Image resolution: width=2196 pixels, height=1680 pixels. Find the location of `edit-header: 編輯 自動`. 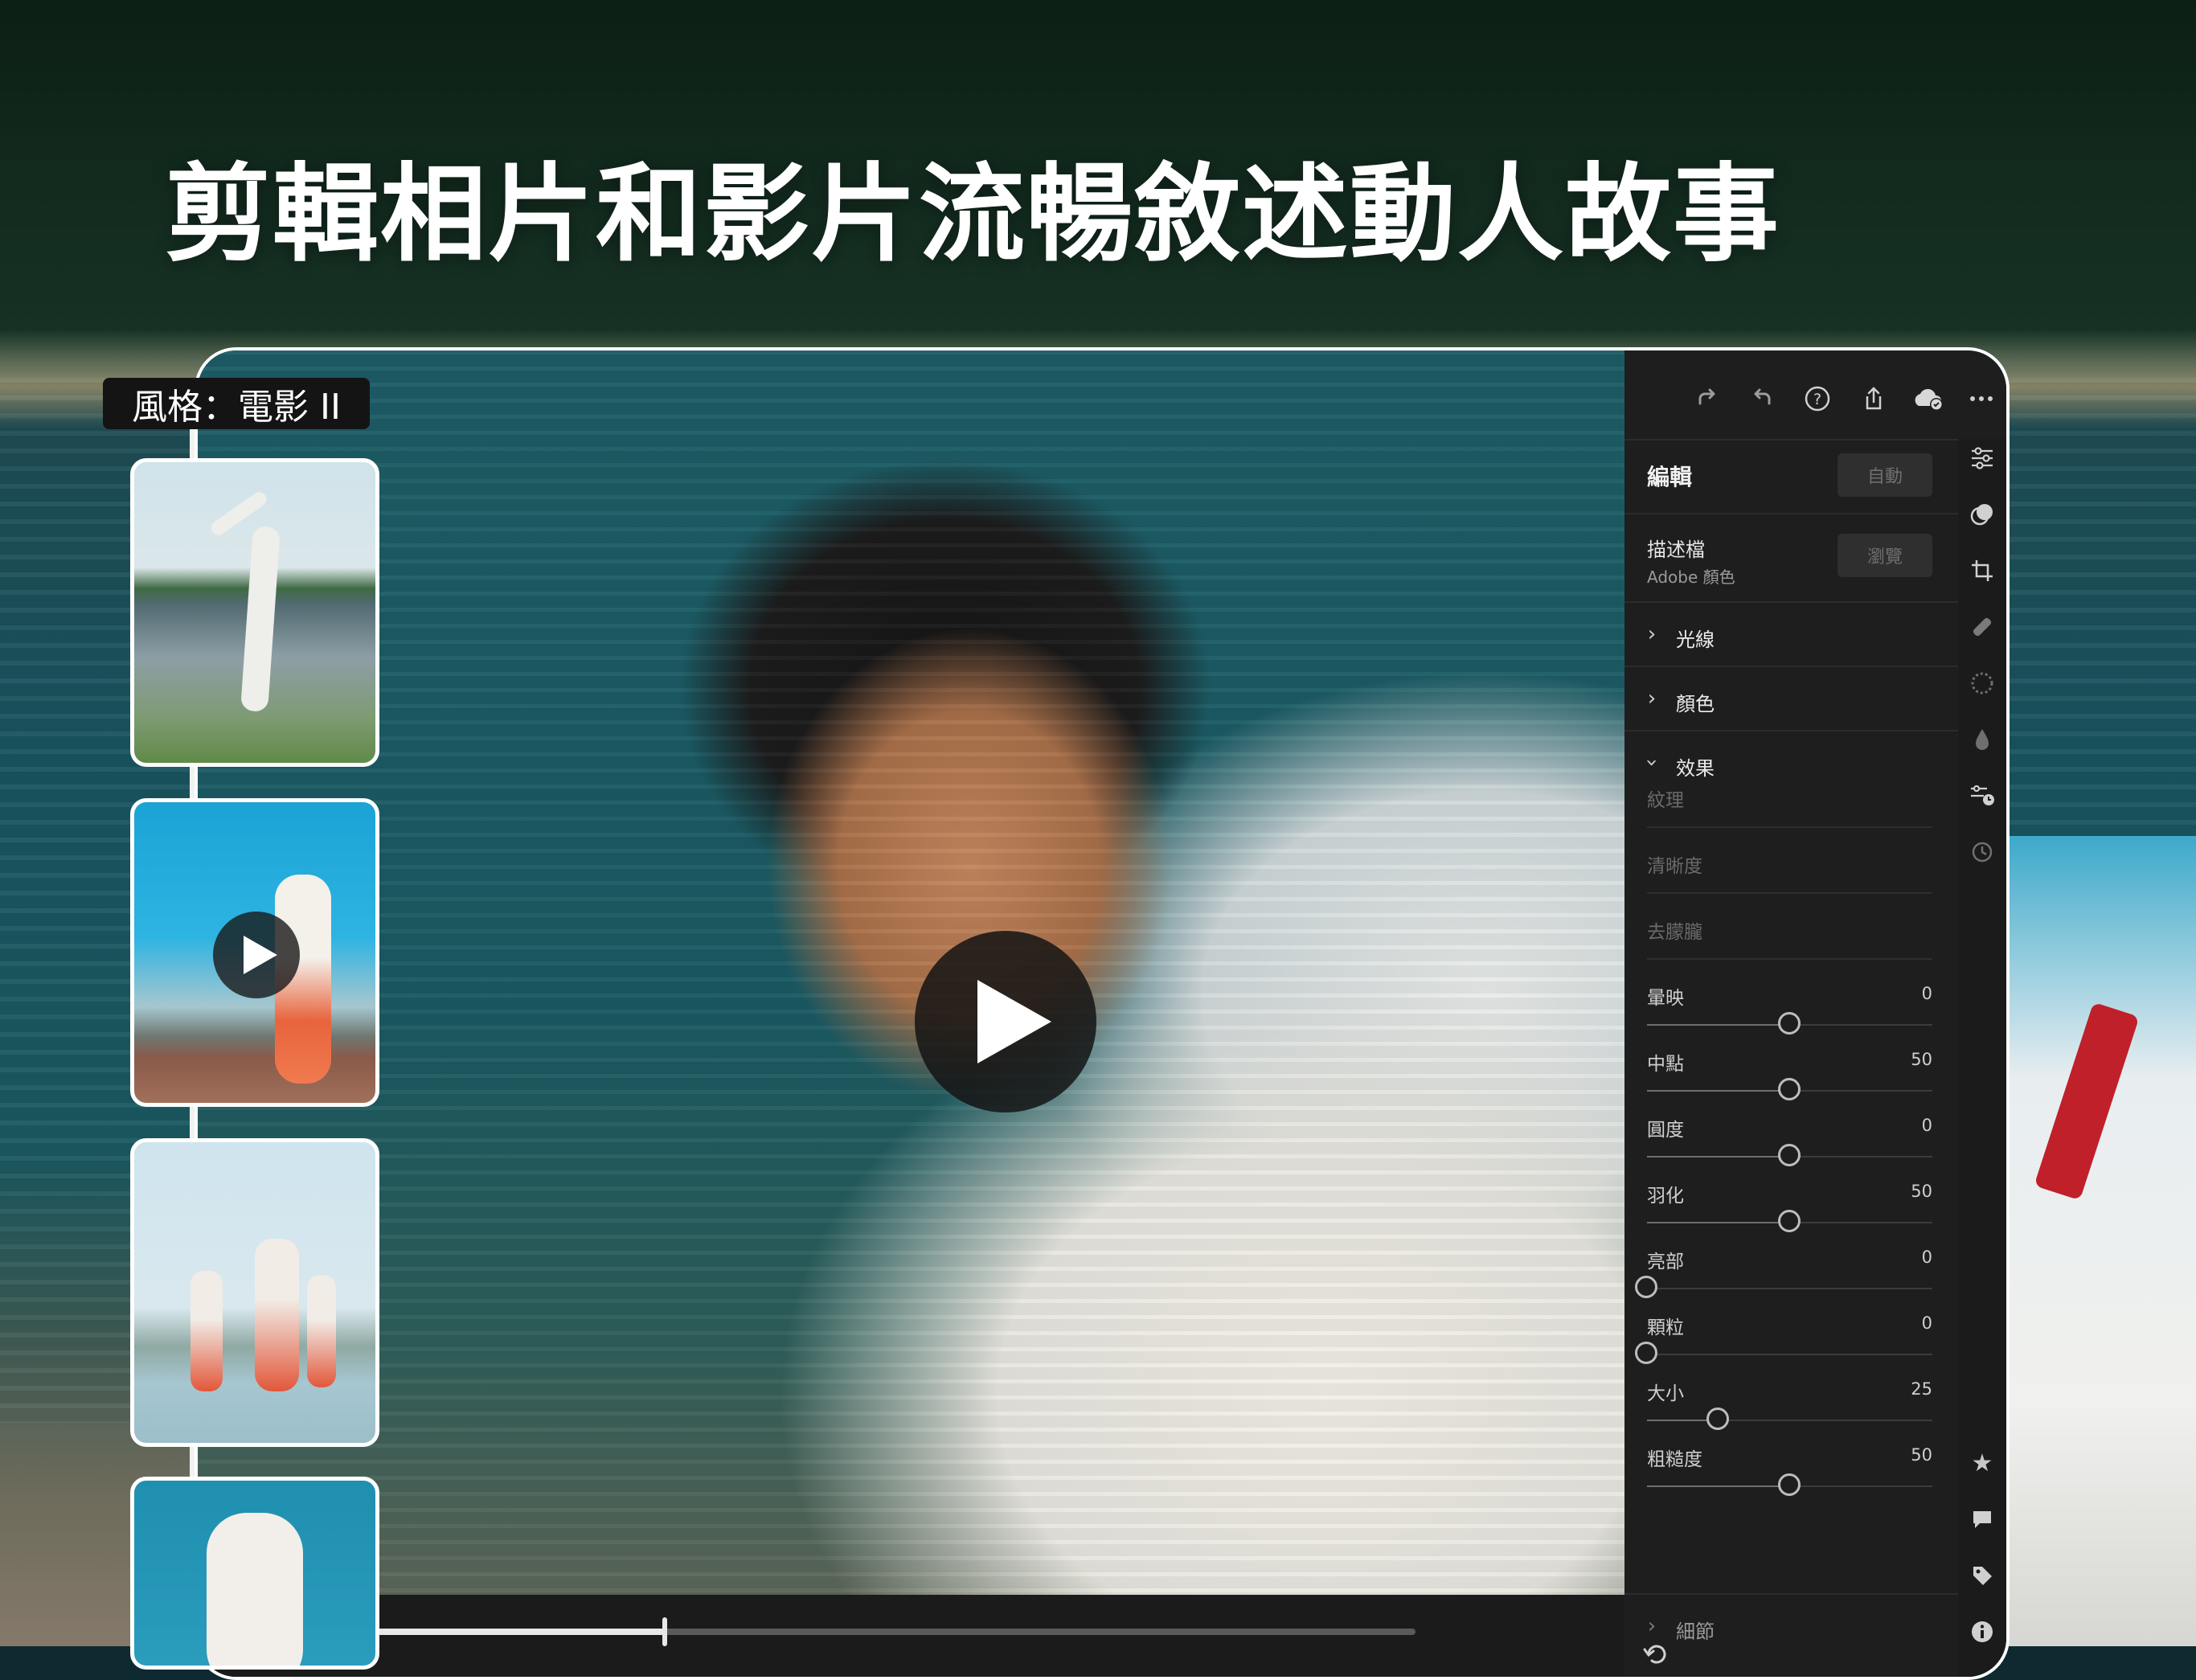

edit-header: 編輯 自動 is located at coordinates (1791, 476).